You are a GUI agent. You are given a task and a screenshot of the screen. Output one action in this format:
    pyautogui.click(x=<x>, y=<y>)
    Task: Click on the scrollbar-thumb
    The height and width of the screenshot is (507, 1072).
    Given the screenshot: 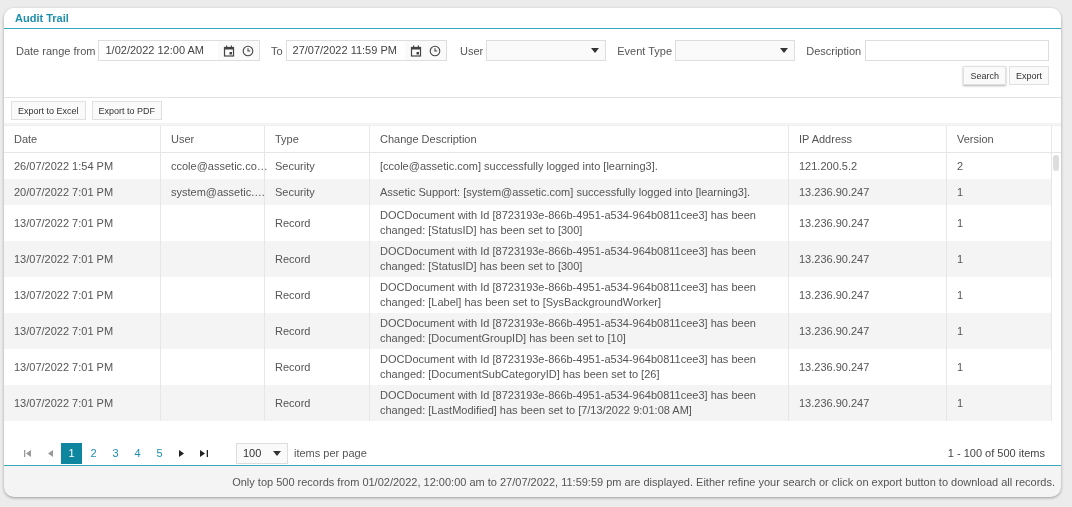 What is the action you would take?
    pyautogui.click(x=1056, y=163)
    